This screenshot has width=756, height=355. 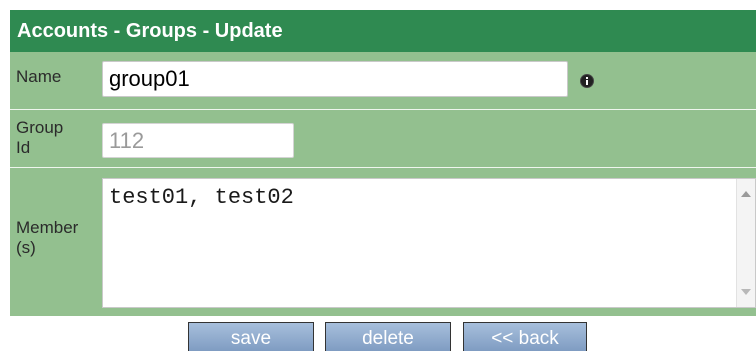 What do you see at coordinates (745, 243) in the screenshot?
I see `members-scrollbar` at bounding box center [745, 243].